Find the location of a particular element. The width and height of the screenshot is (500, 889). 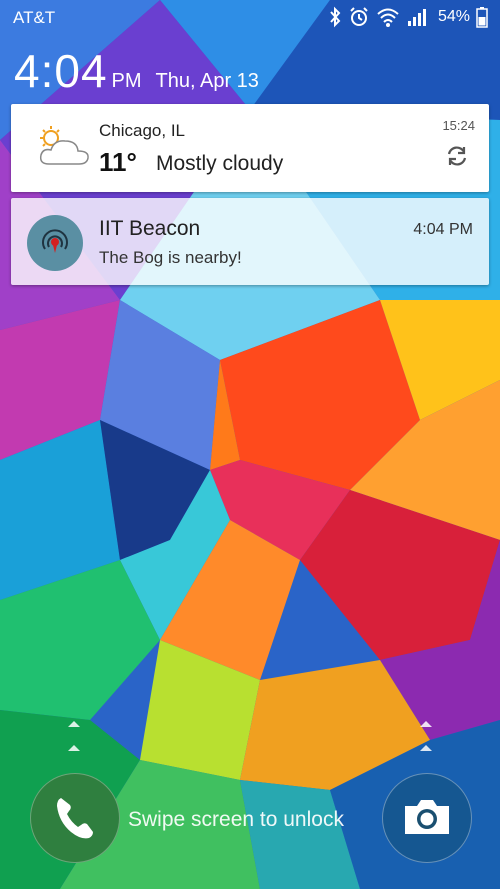

phone-shortcut-button is located at coordinates (75, 818).